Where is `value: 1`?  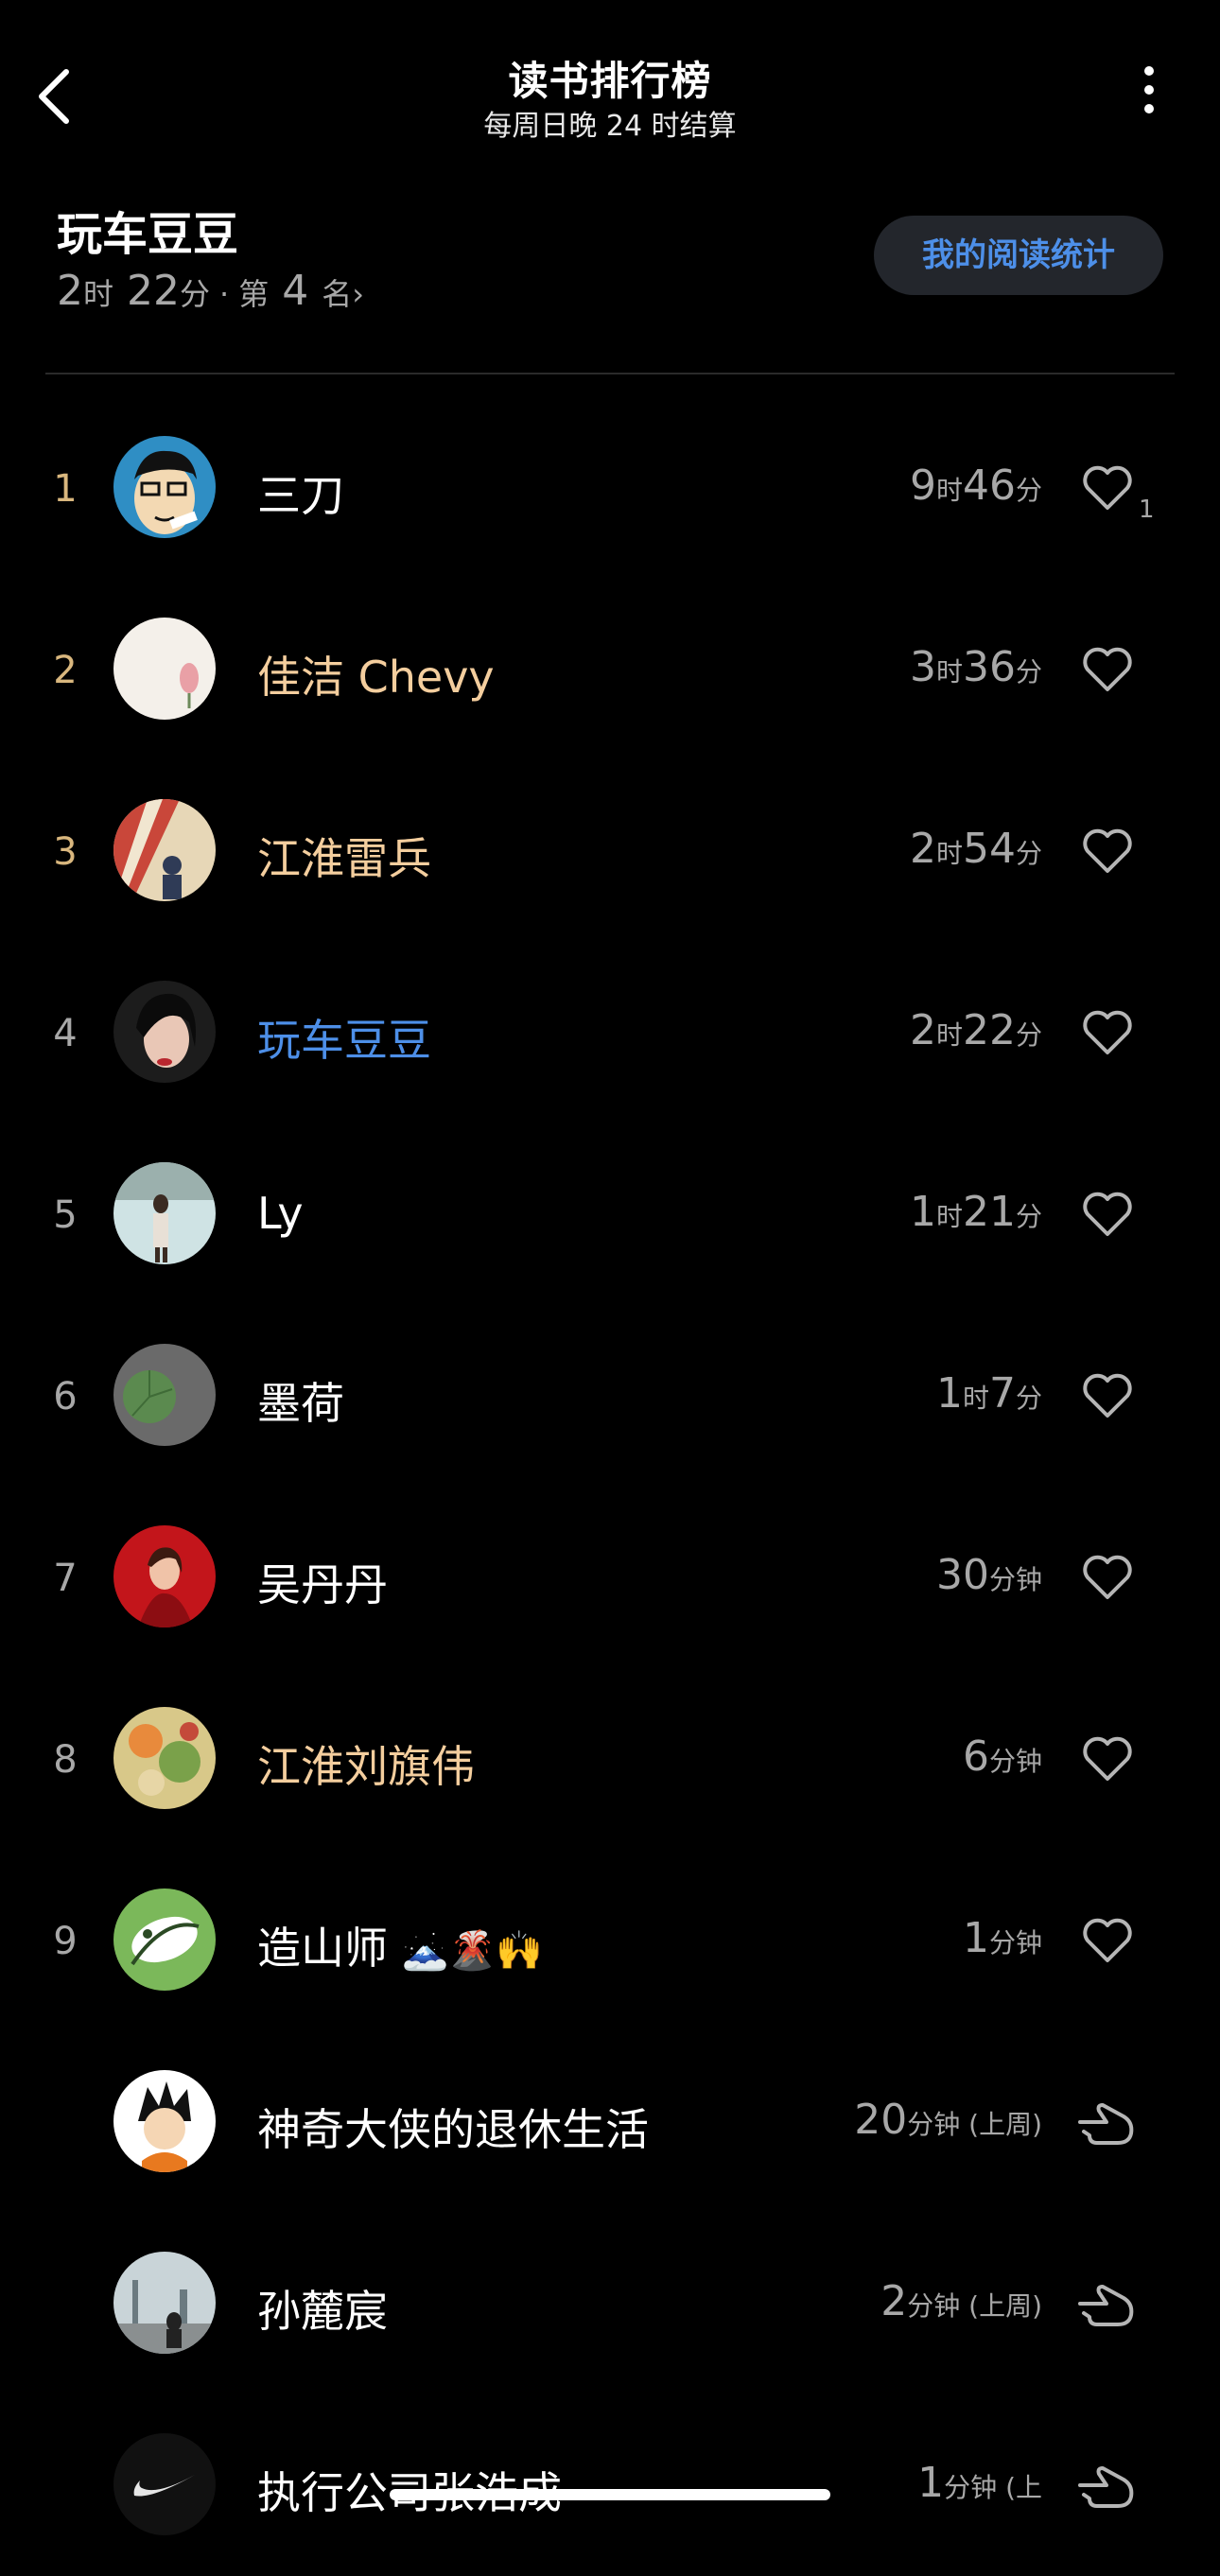
value: 1 is located at coordinates (975, 1938).